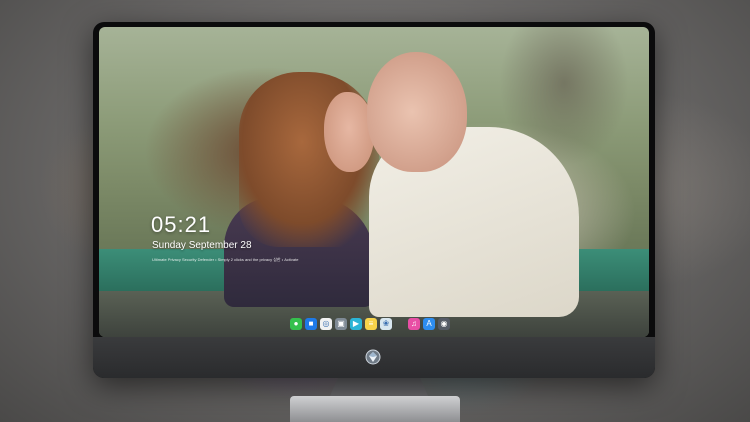 Image resolution: width=750 pixels, height=422 pixels. I want to click on camera-icon: ◉, so click(444, 324).